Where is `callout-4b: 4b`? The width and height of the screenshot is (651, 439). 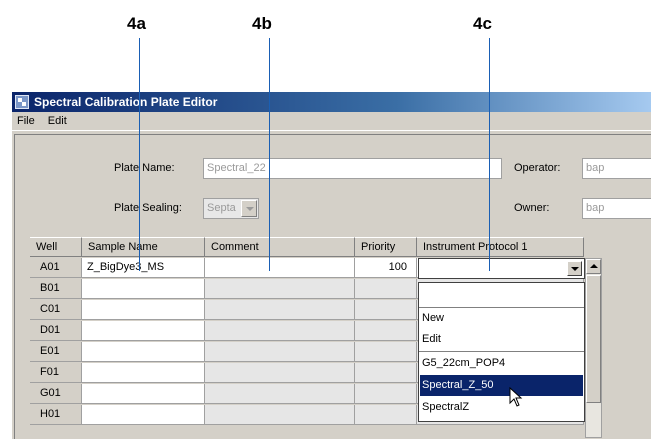
callout-4b: 4b is located at coordinates (262, 23).